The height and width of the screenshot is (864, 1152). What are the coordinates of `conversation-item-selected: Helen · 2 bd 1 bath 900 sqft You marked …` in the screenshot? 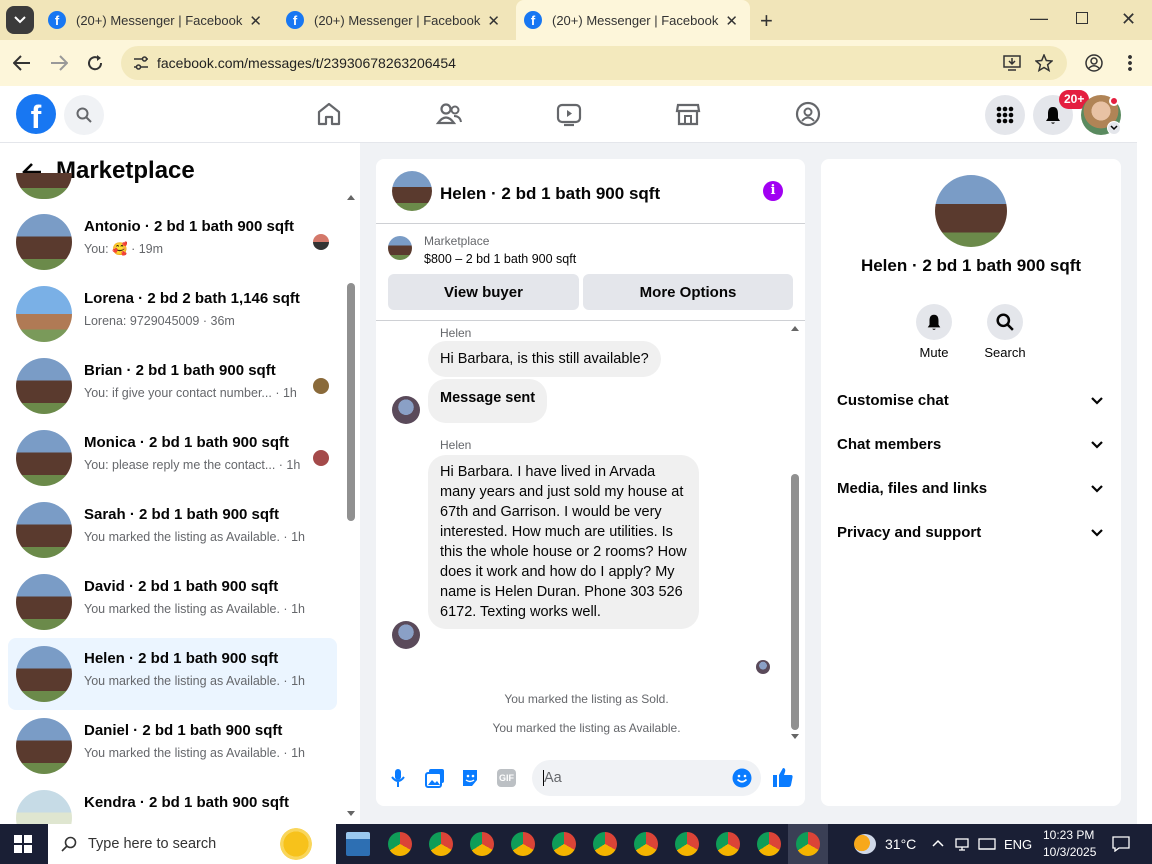 It's located at (172, 674).